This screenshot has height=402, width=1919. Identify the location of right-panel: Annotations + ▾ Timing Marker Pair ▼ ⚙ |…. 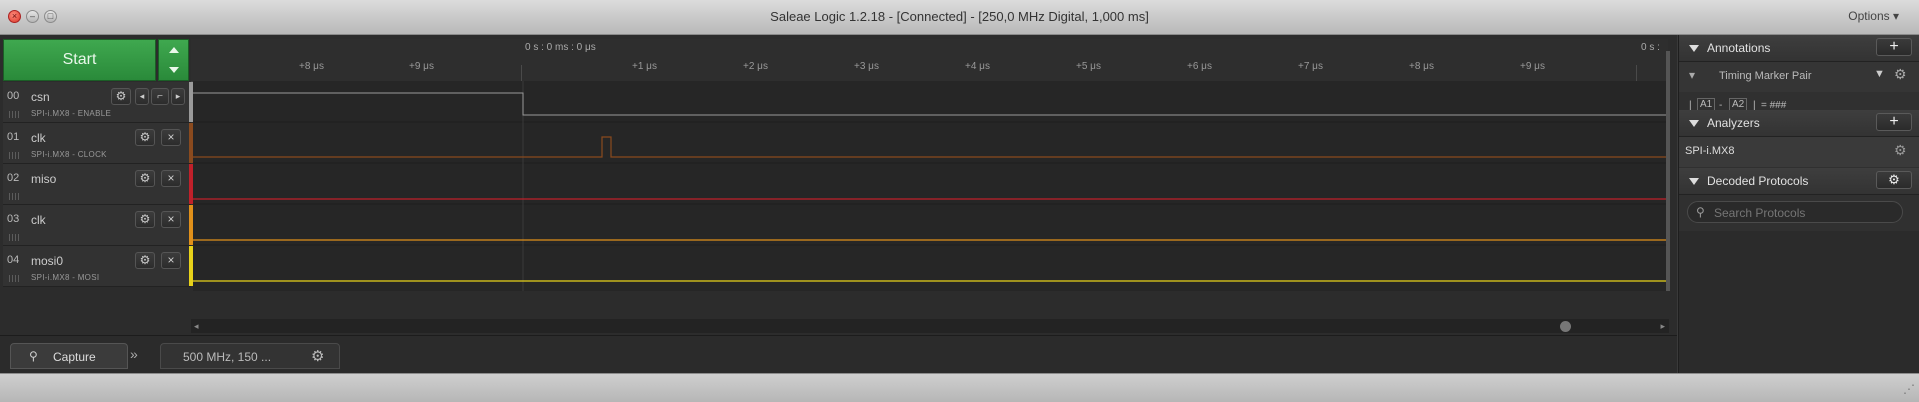
(1798, 204).